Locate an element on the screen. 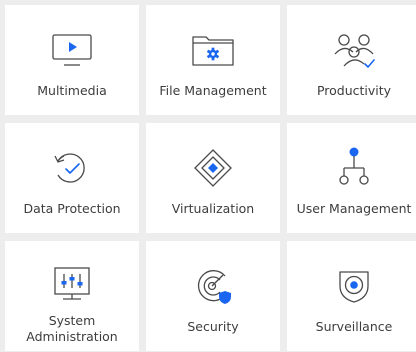 This screenshot has height=352, width=416. tile-user-management: User Management is located at coordinates (351, 178).